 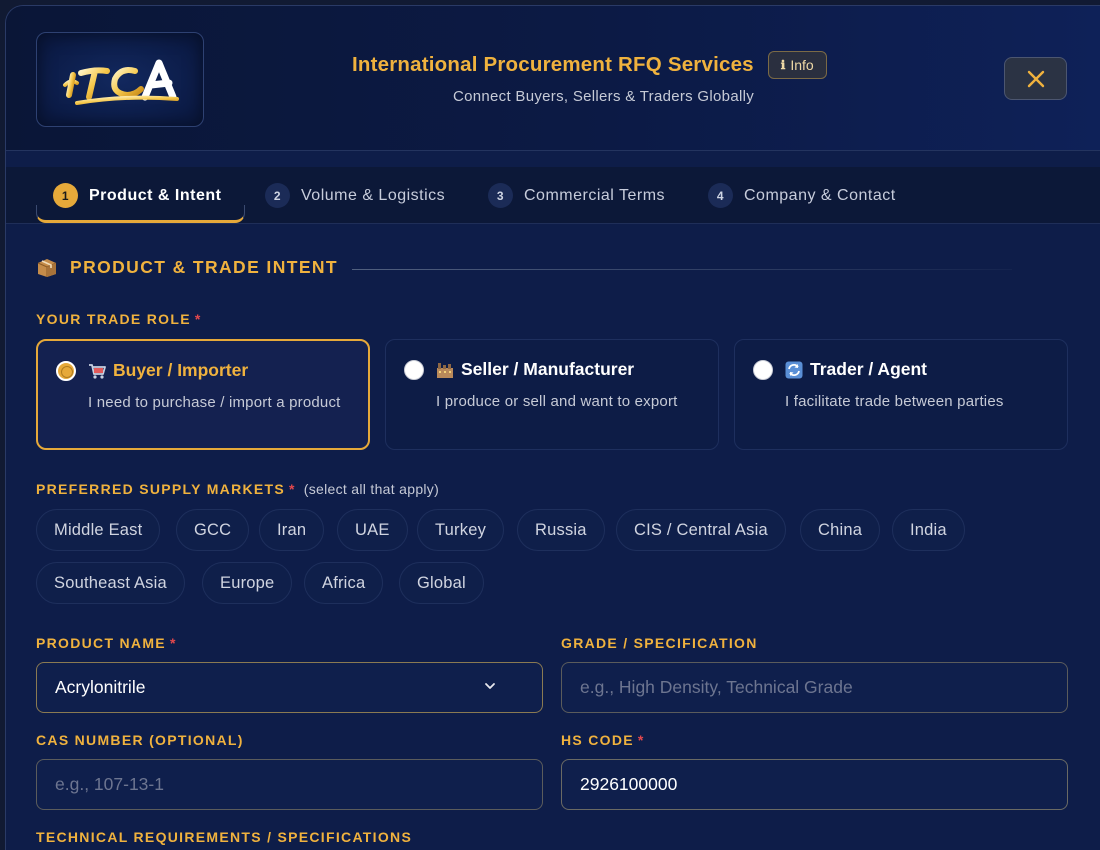 What do you see at coordinates (894, 401) in the screenshot?
I see `role-description: I facilitate trade between parties` at bounding box center [894, 401].